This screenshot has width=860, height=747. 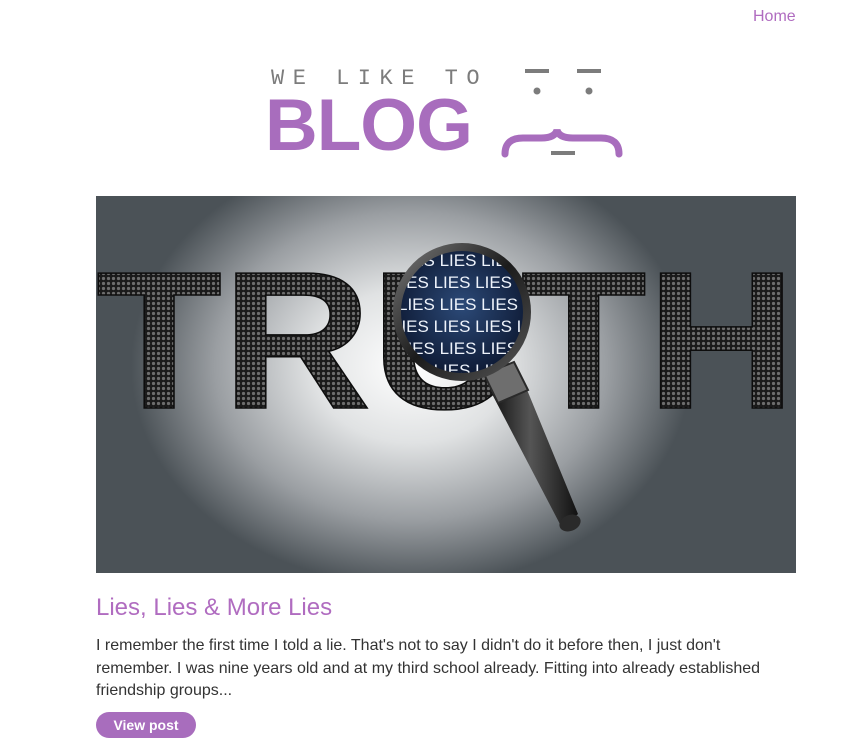 What do you see at coordinates (369, 125) in the screenshot?
I see `logo-word: BLOG` at bounding box center [369, 125].